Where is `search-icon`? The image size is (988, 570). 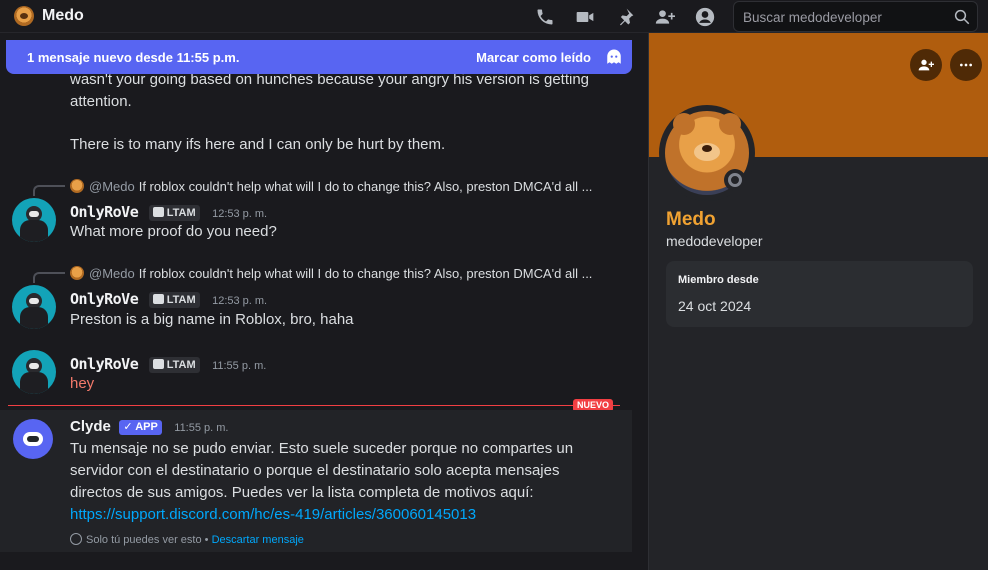 search-icon is located at coordinates (962, 17).